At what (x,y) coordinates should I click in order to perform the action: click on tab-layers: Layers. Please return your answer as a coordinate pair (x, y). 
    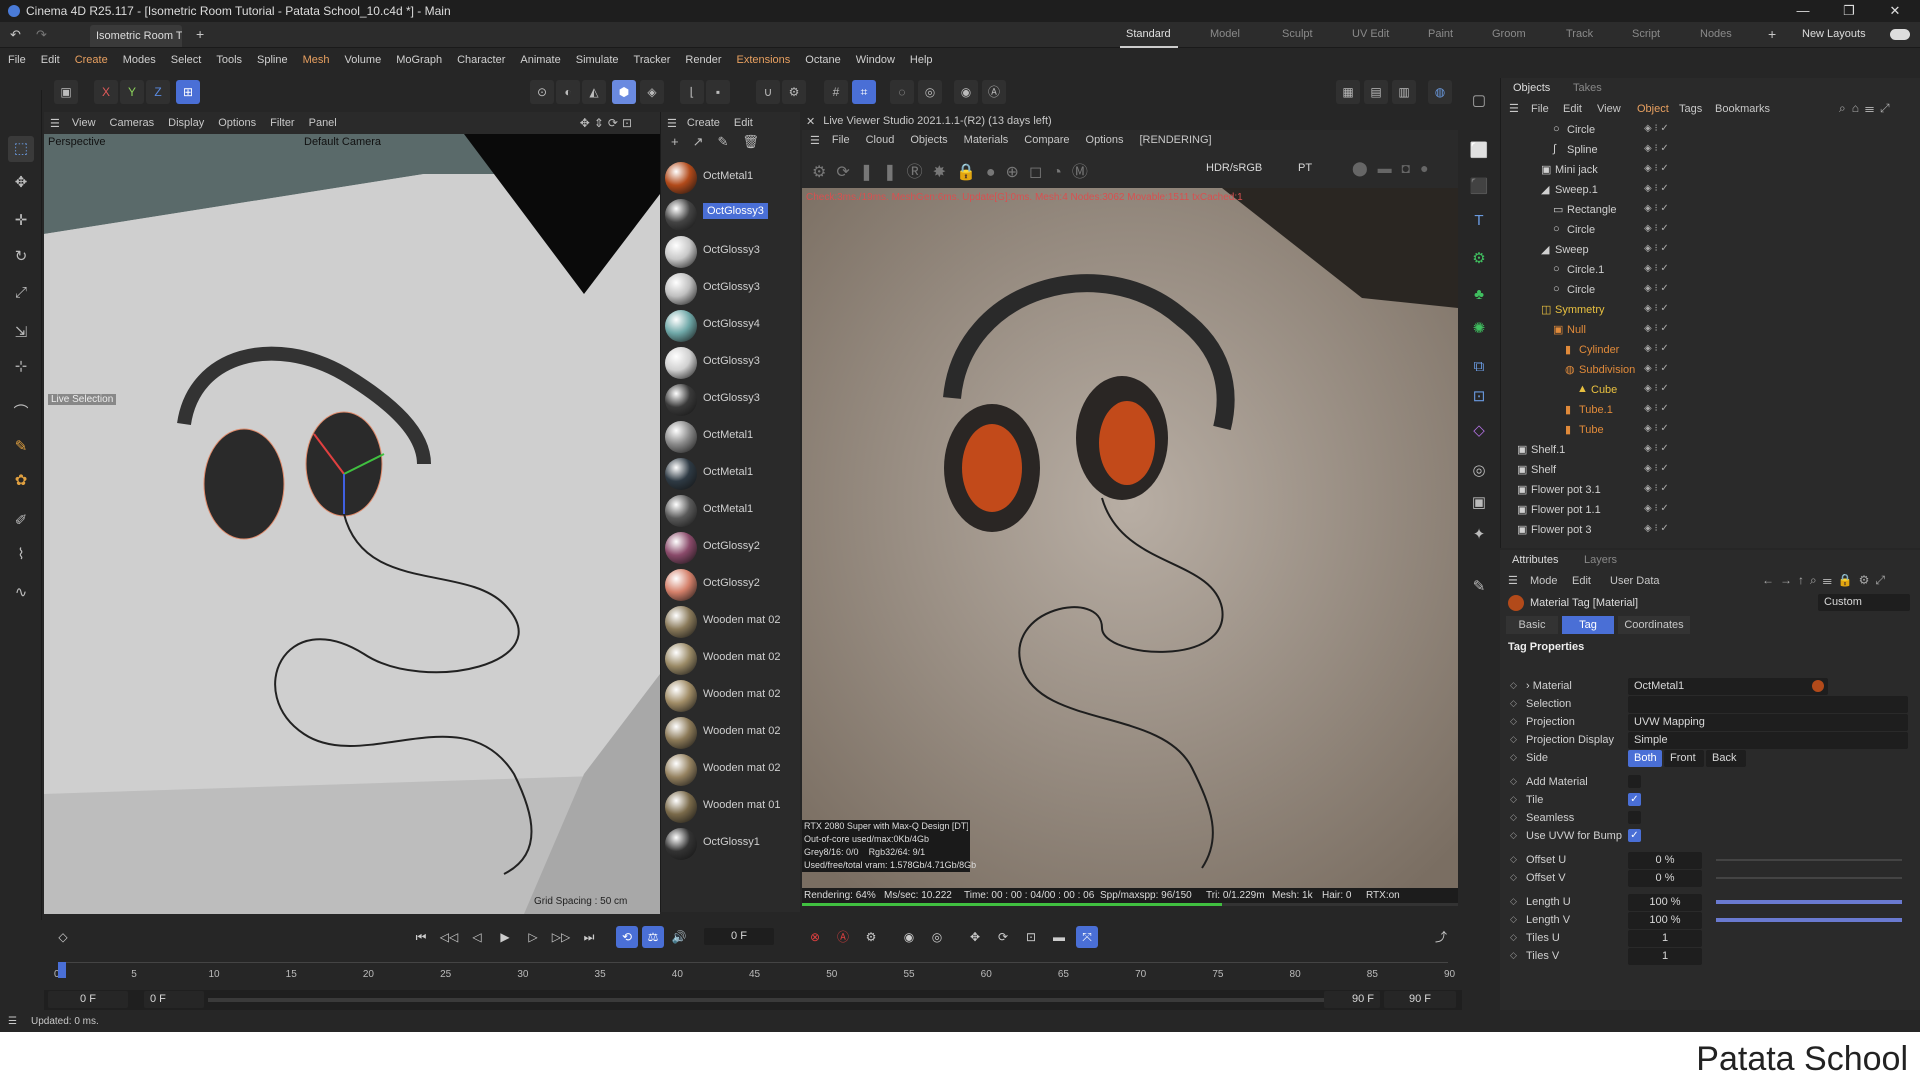
    Looking at the image, I should click on (1600, 560).